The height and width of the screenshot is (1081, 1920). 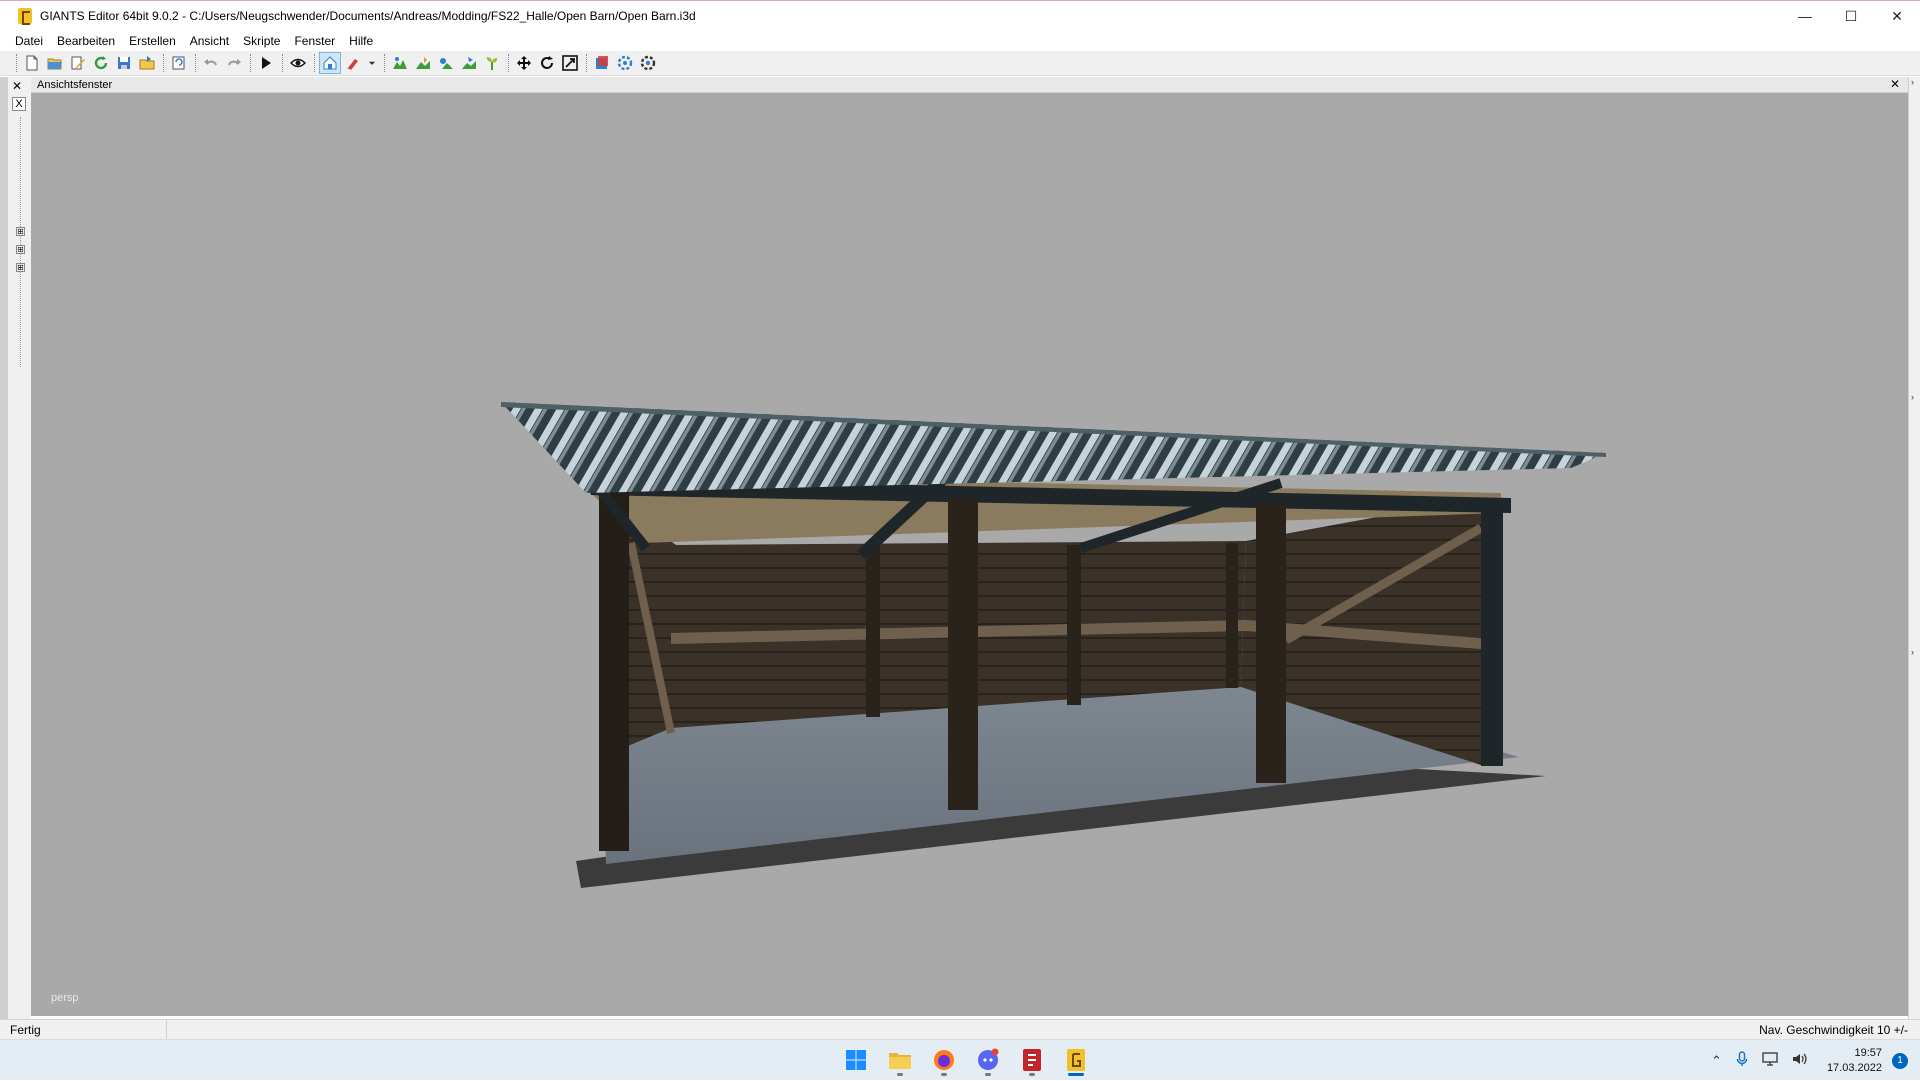 I want to click on settings-icon, so click(x=625, y=63).